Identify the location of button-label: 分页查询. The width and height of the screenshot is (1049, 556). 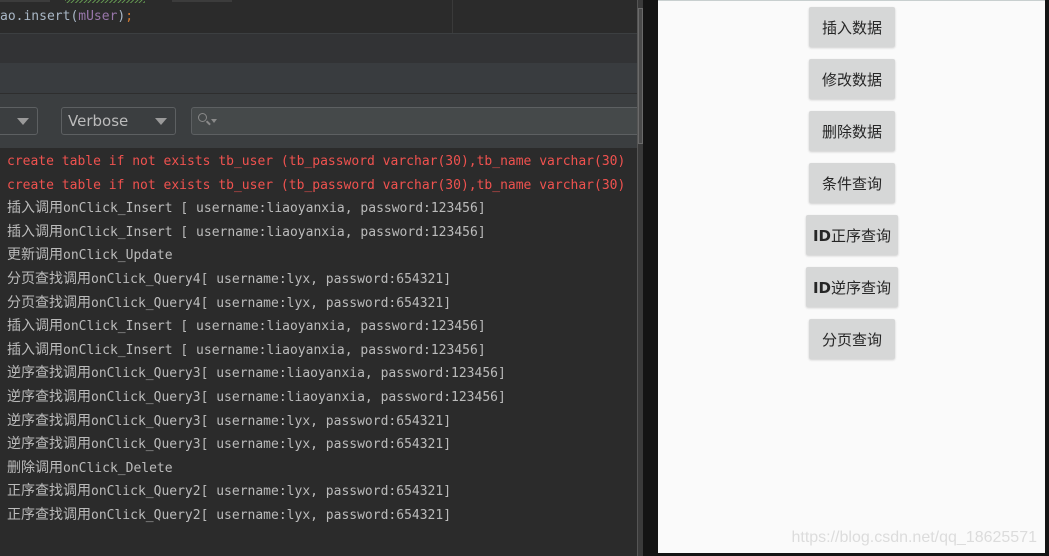
(851, 339).